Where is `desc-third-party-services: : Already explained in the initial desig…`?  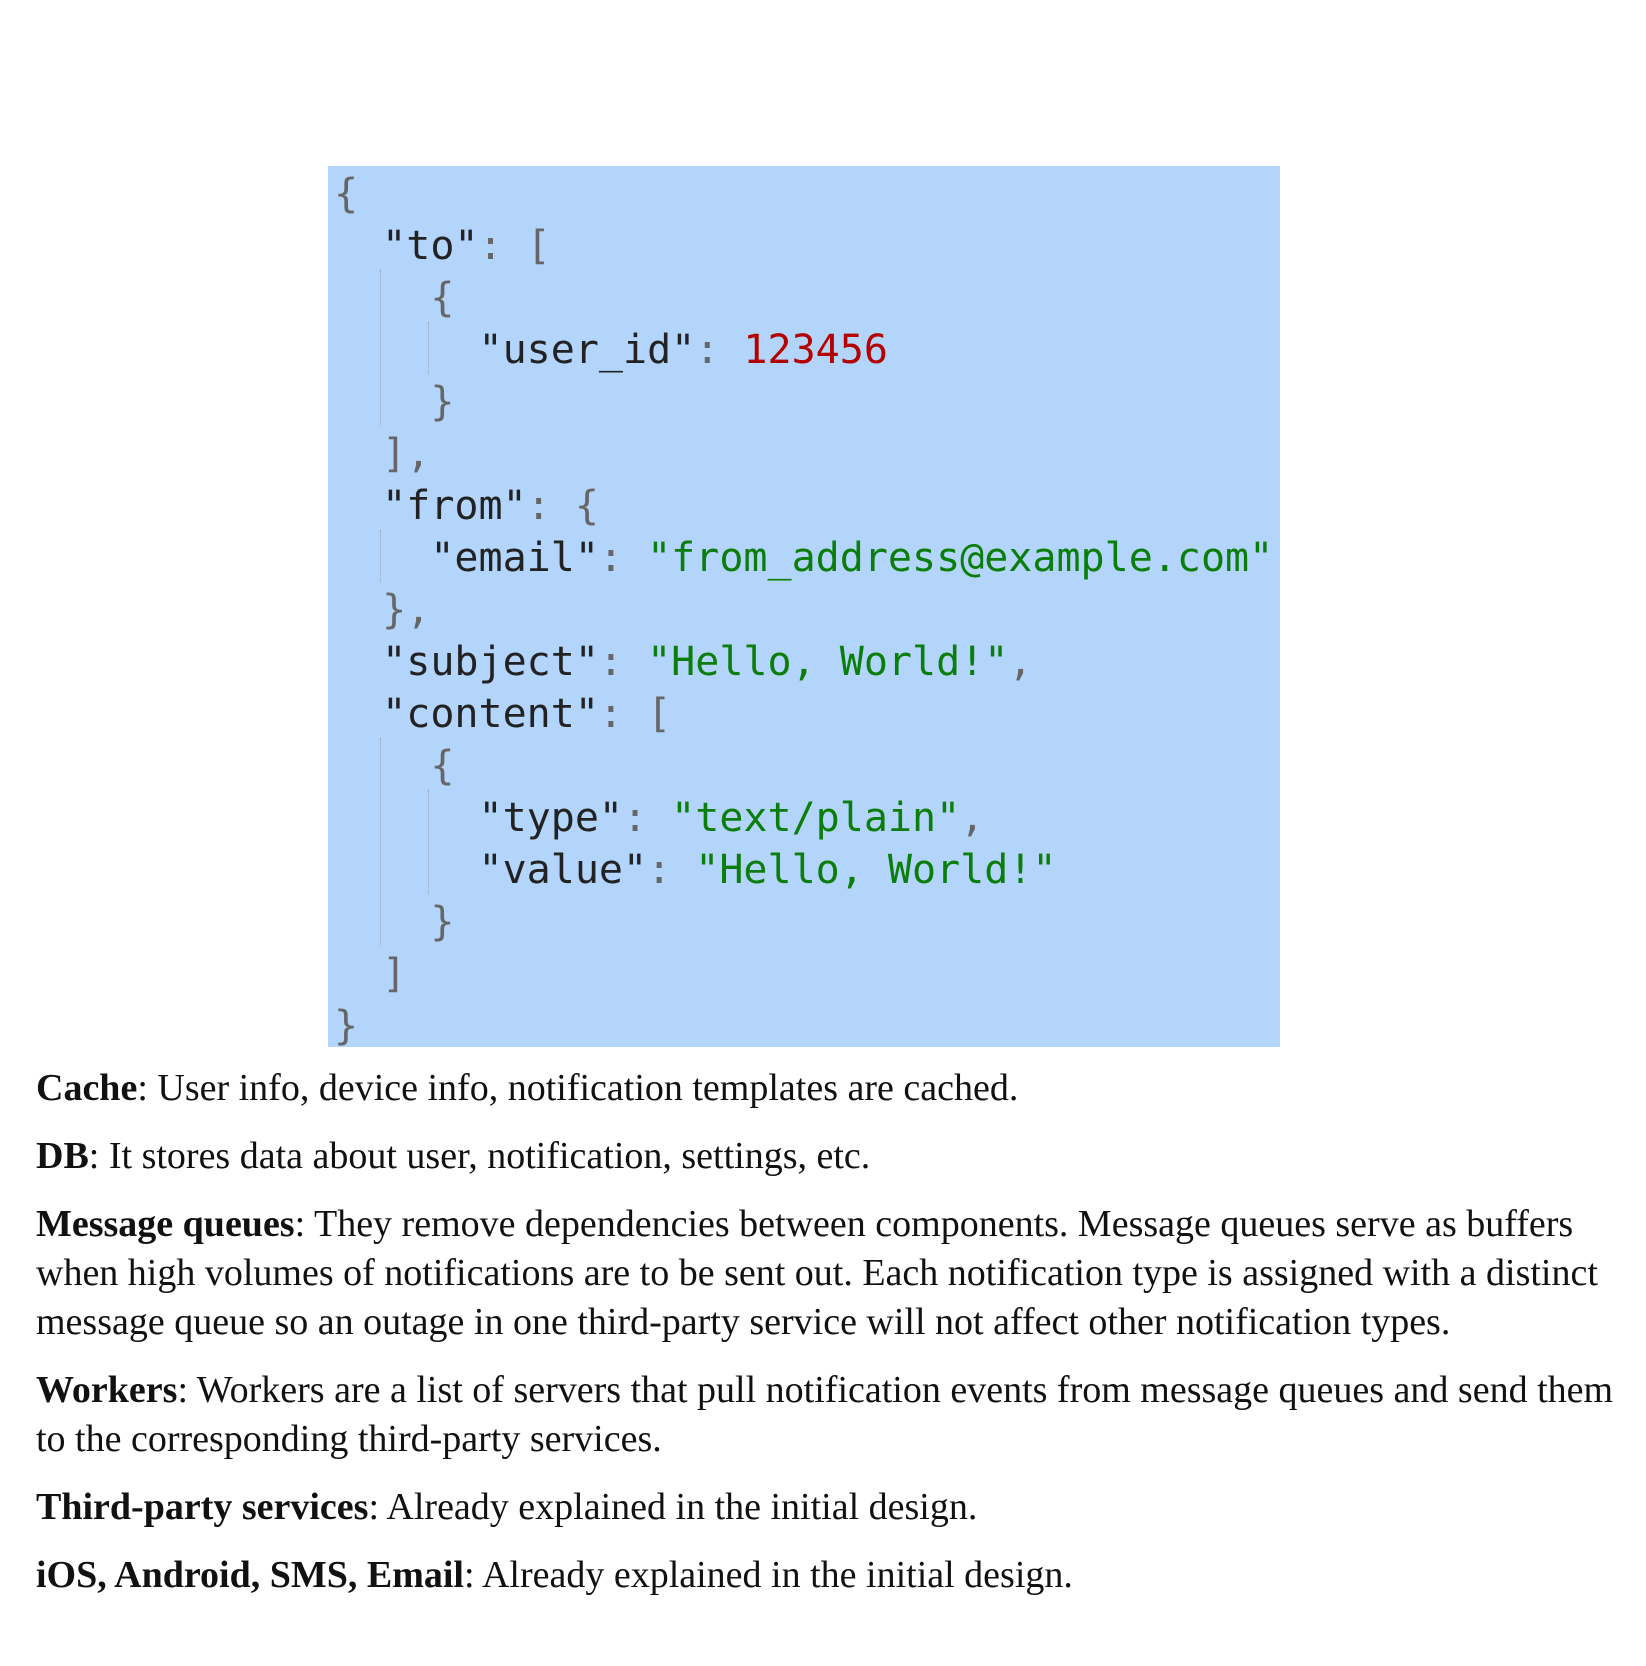
desc-third-party-services: : Already explained in the initial desig… is located at coordinates (673, 1507).